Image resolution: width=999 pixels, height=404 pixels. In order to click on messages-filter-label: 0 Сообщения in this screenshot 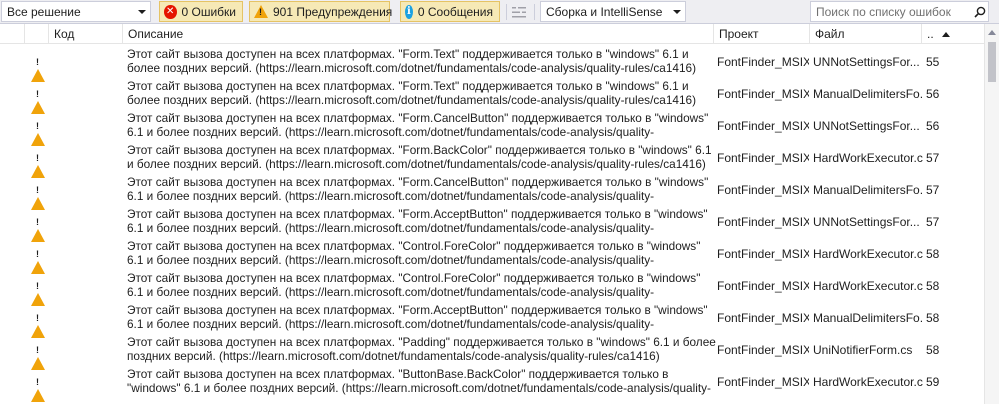, I will do `click(455, 11)`.